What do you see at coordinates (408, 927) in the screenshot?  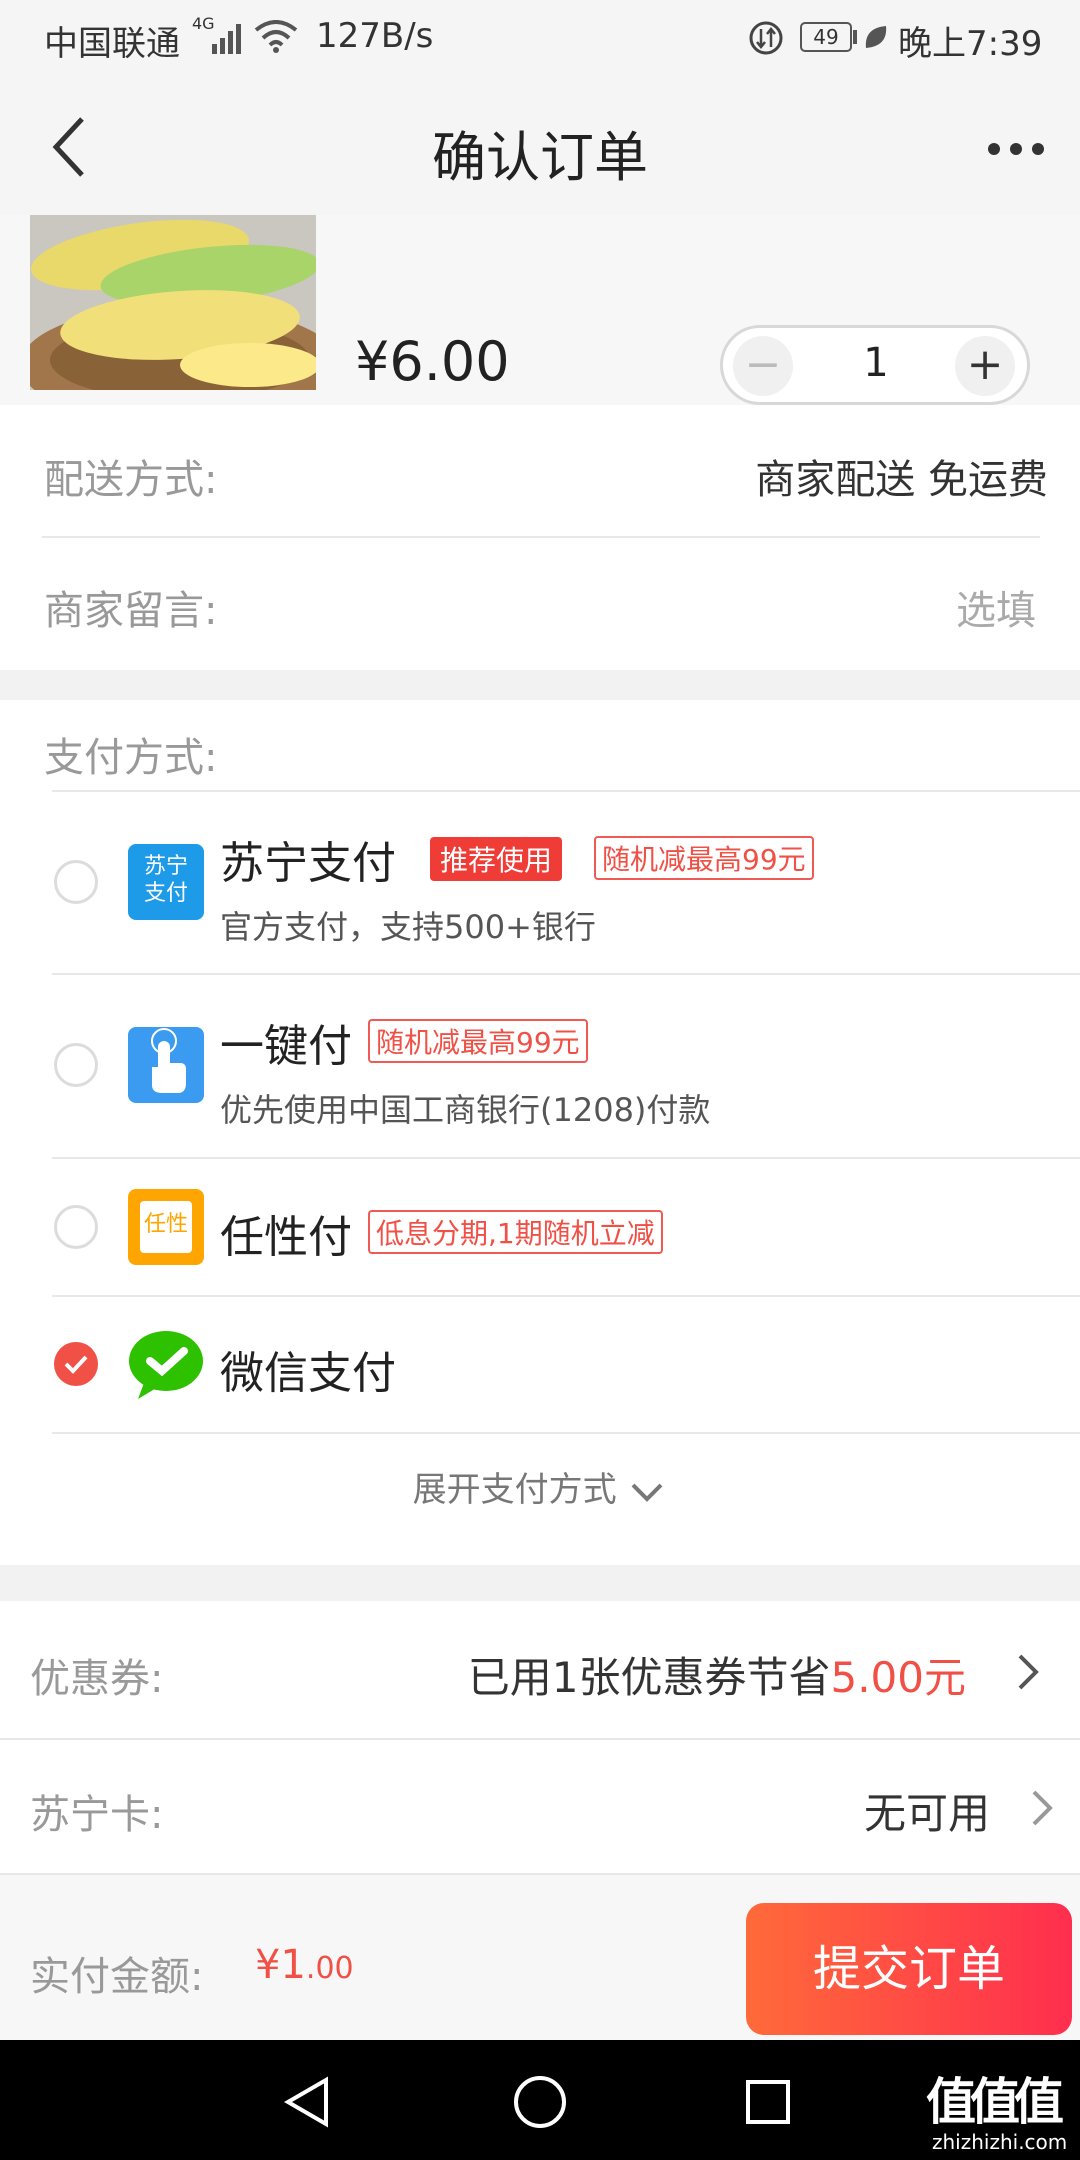 I see `payment-desc: 官方支付，支持500+银行` at bounding box center [408, 927].